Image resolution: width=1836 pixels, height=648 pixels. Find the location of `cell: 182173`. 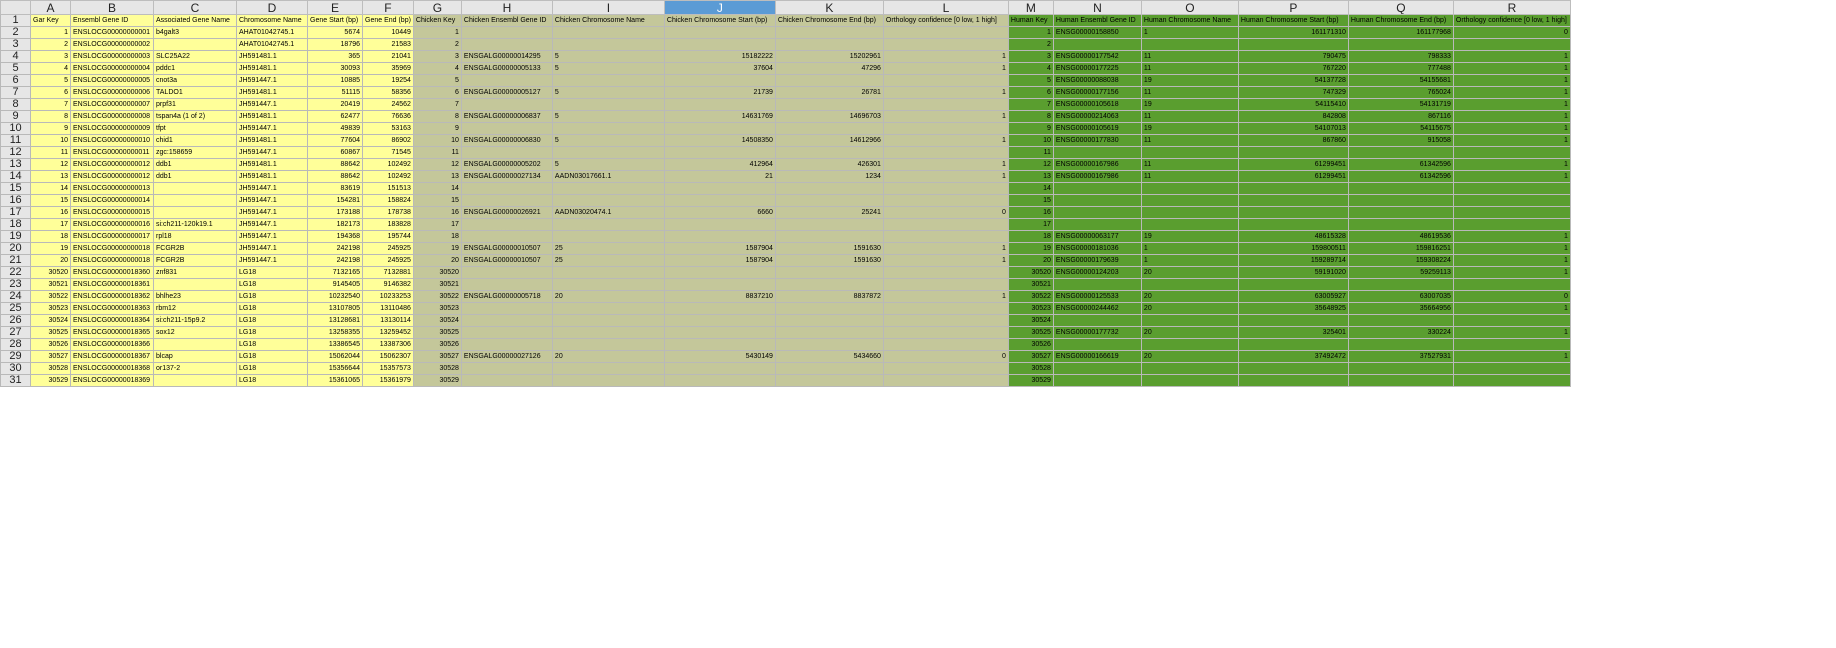

cell: 182173 is located at coordinates (335, 224).